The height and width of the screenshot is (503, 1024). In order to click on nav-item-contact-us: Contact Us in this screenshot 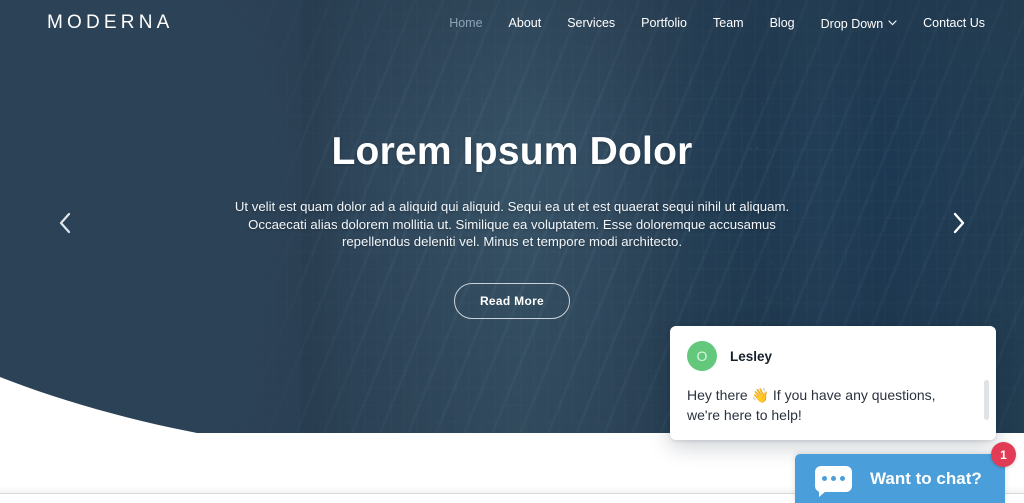, I will do `click(954, 23)`.